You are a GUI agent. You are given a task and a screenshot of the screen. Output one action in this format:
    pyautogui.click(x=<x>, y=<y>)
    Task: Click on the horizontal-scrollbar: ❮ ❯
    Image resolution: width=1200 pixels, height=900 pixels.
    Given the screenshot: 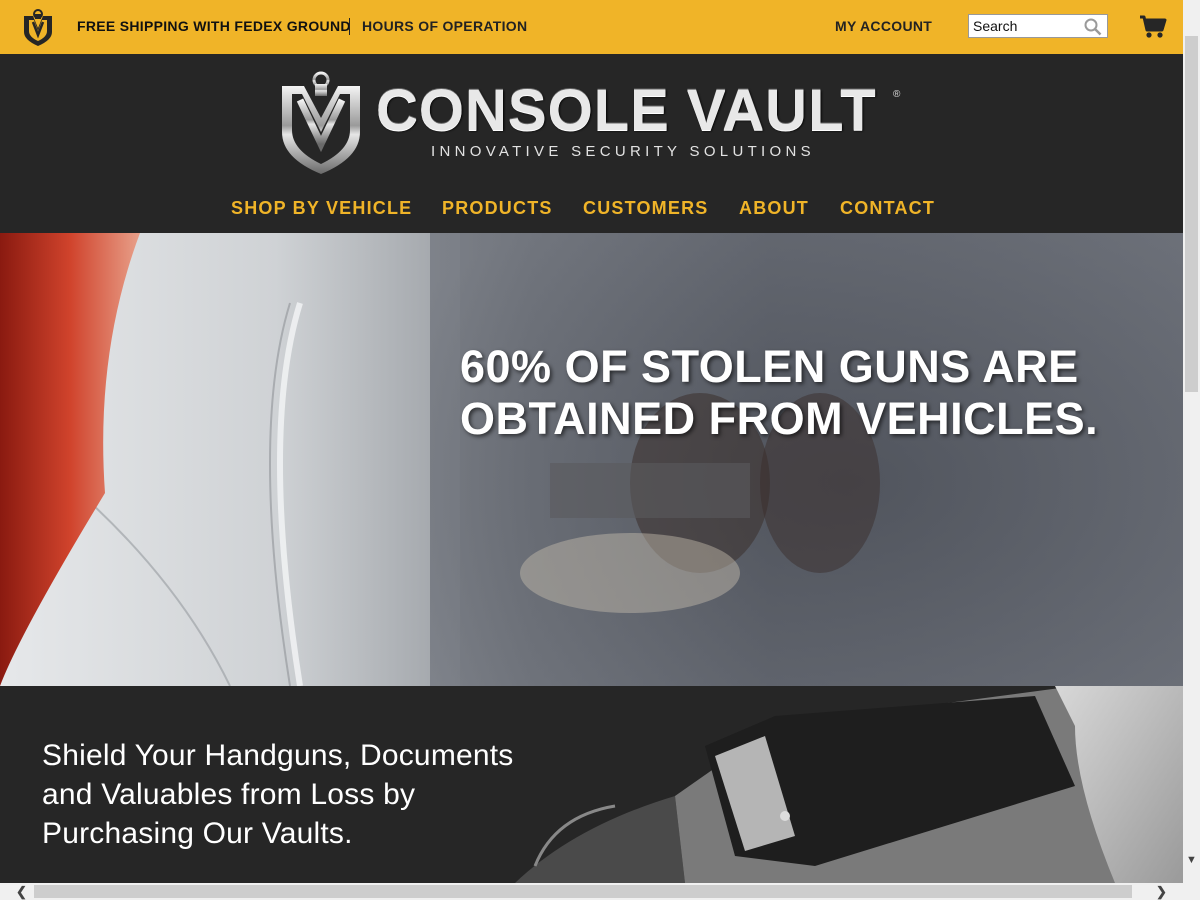 What is the action you would take?
    pyautogui.click(x=591, y=891)
    